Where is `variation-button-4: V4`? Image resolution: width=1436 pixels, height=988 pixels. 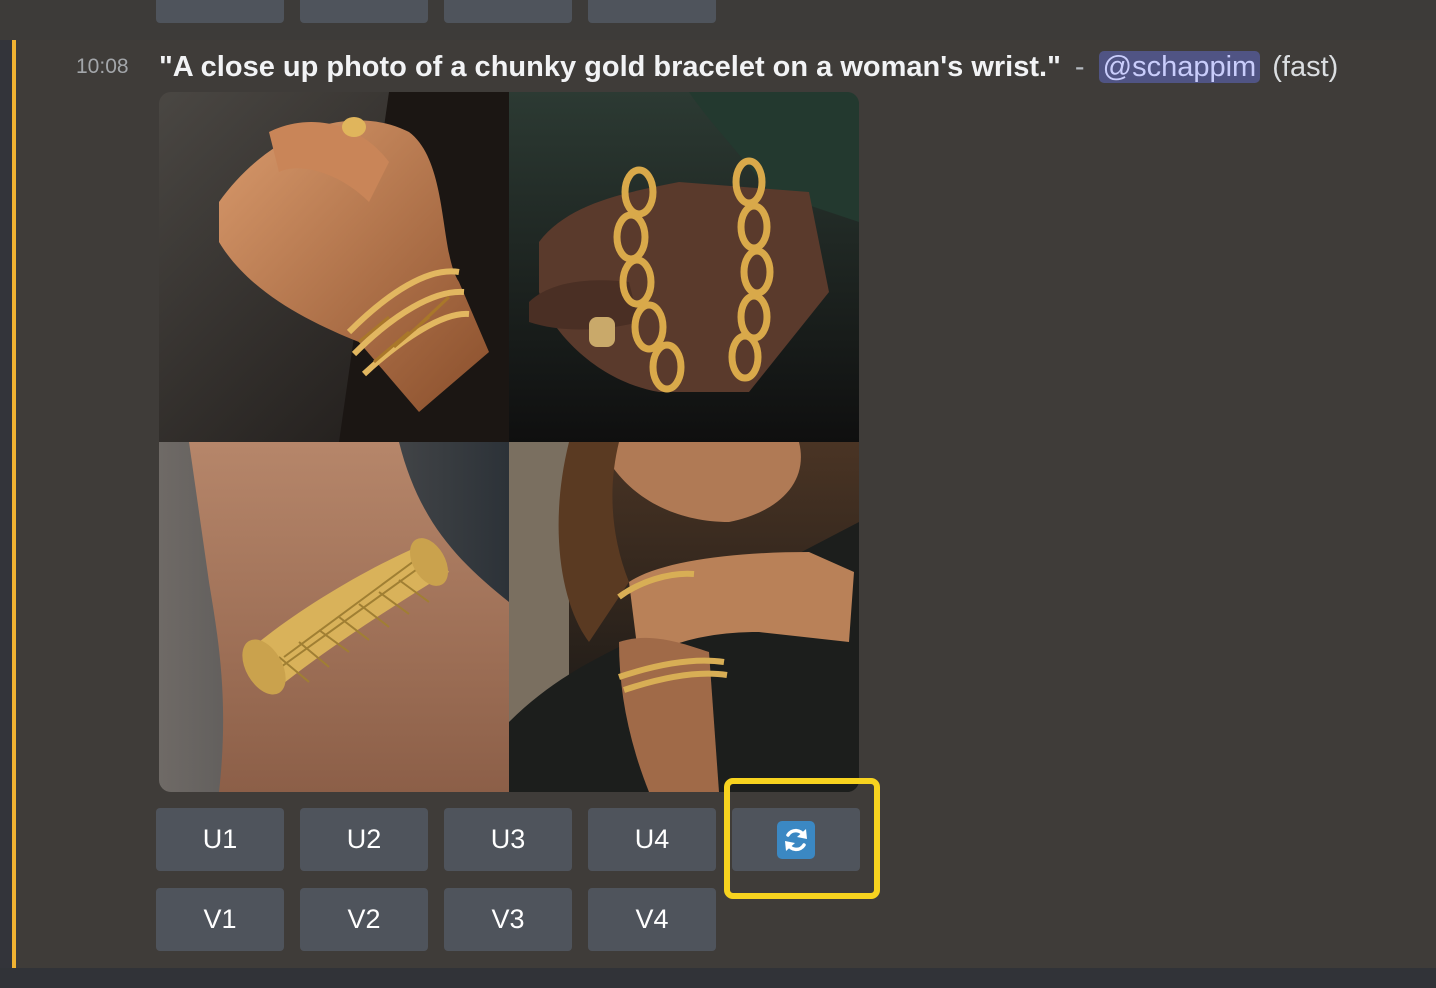
variation-button-4: V4 is located at coordinates (652, 919).